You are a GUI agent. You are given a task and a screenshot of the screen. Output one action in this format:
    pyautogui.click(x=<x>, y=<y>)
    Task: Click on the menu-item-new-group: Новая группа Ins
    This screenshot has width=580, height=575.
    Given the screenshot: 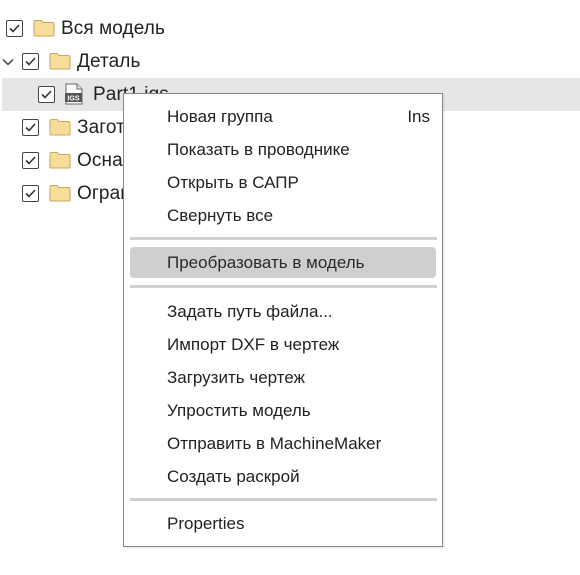 What is the action you would take?
    pyautogui.click(x=283, y=116)
    